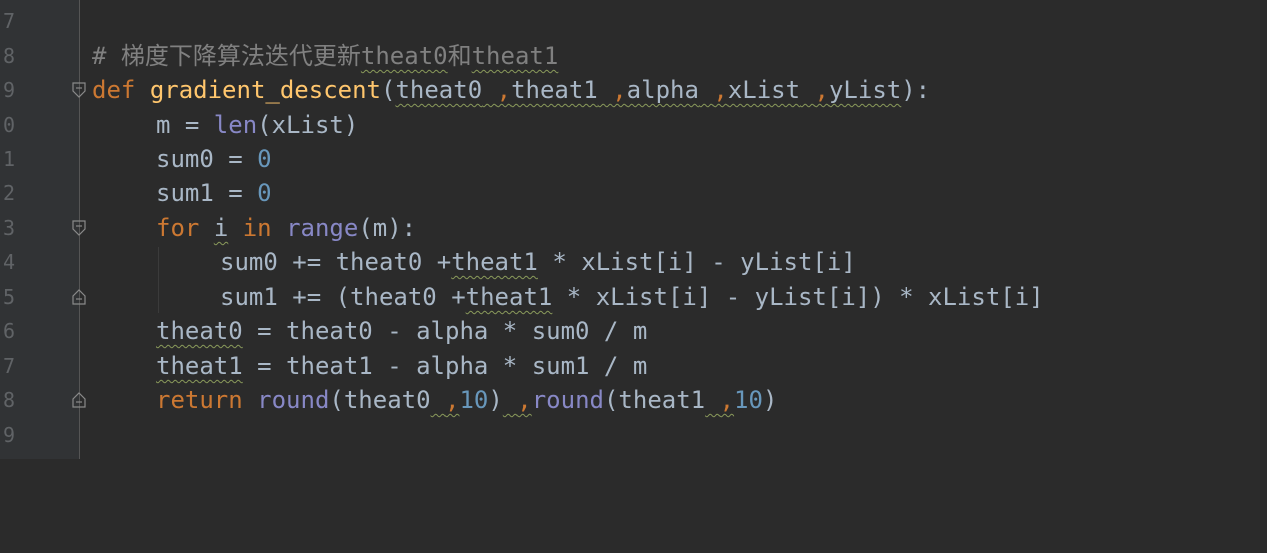  I want to click on code-text: * xList[i] - yList[i], so click(696, 262).